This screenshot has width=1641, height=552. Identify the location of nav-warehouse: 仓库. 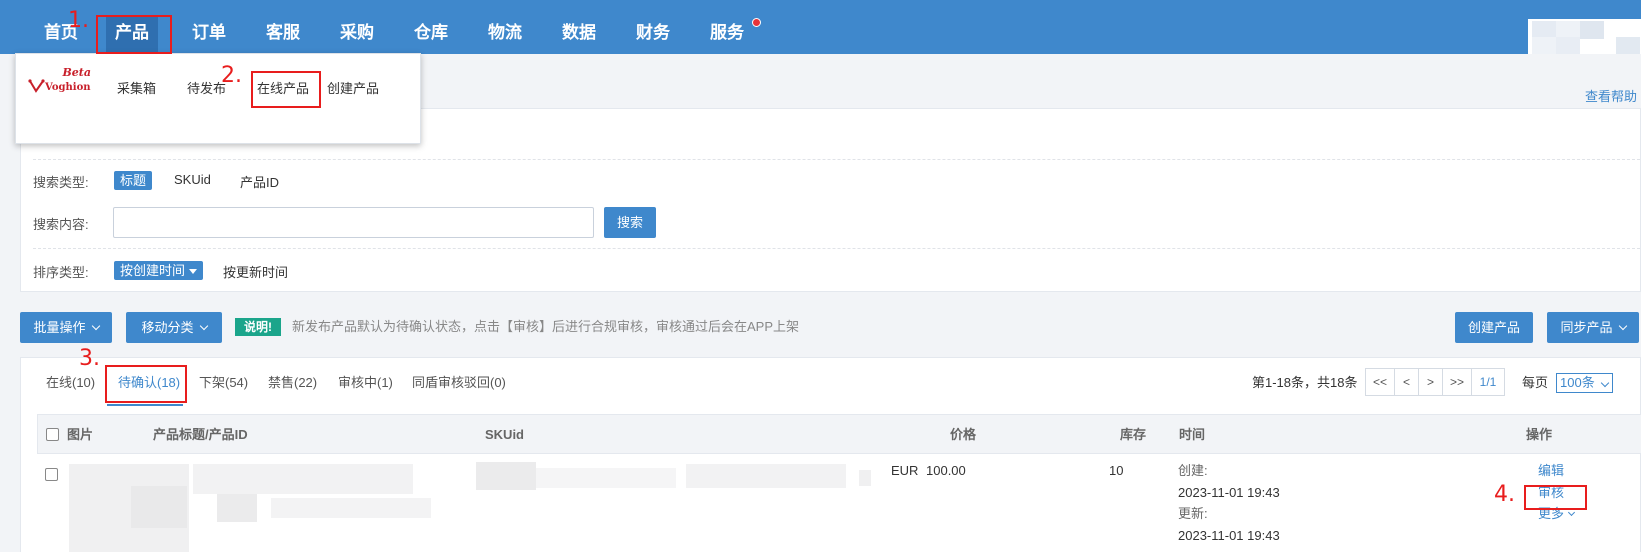
(431, 33).